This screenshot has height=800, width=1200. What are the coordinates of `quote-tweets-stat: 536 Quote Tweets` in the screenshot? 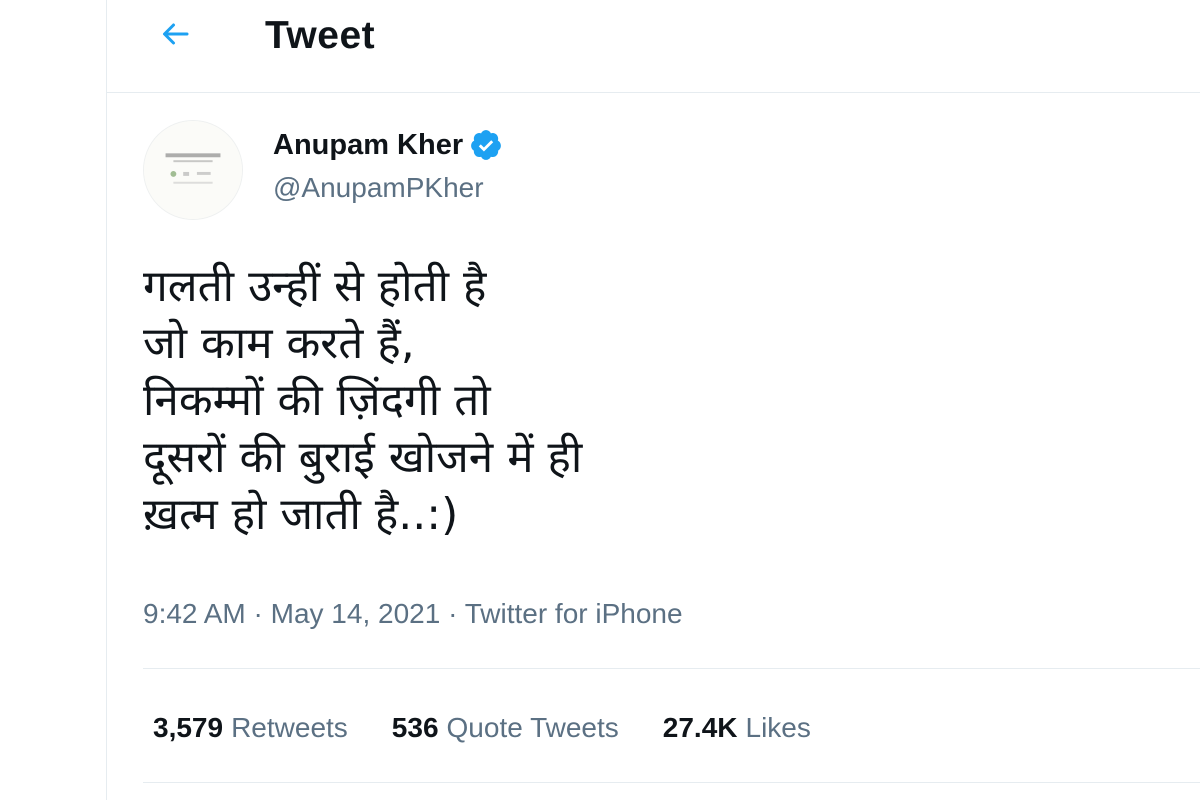 It's located at (505, 728).